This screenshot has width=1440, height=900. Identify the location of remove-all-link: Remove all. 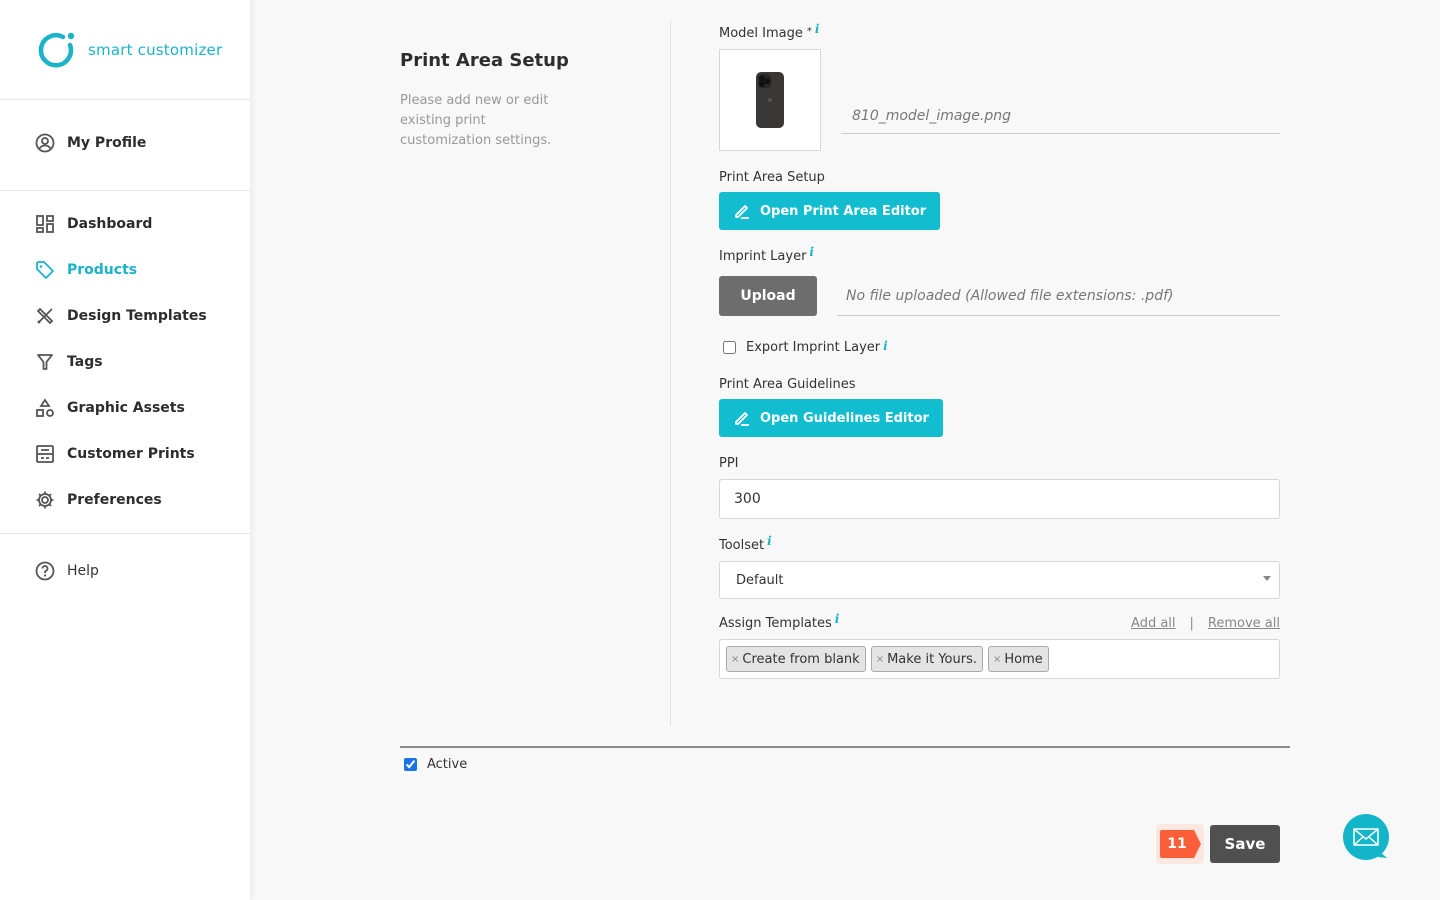
(1244, 623).